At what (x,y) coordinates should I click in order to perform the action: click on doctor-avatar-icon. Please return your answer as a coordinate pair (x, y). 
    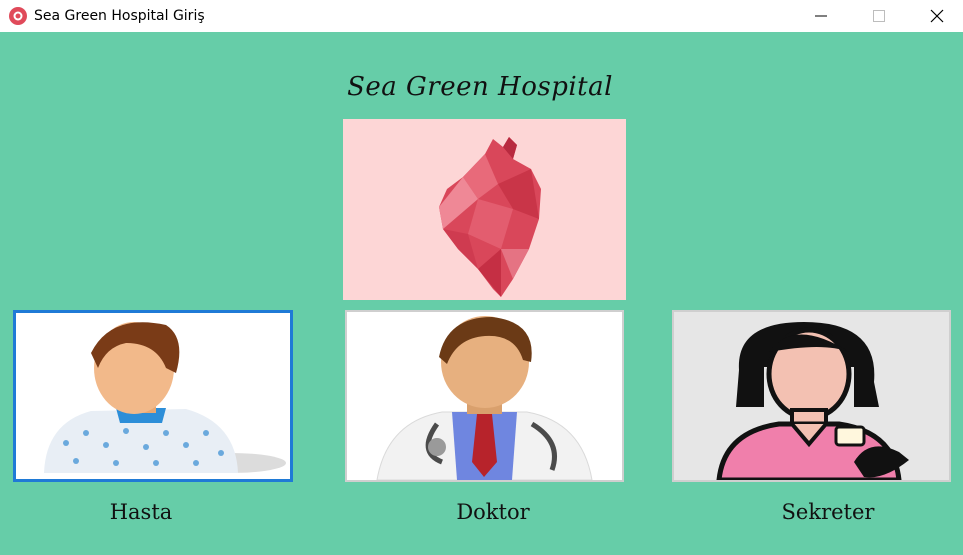
    Looking at the image, I should click on (484, 396).